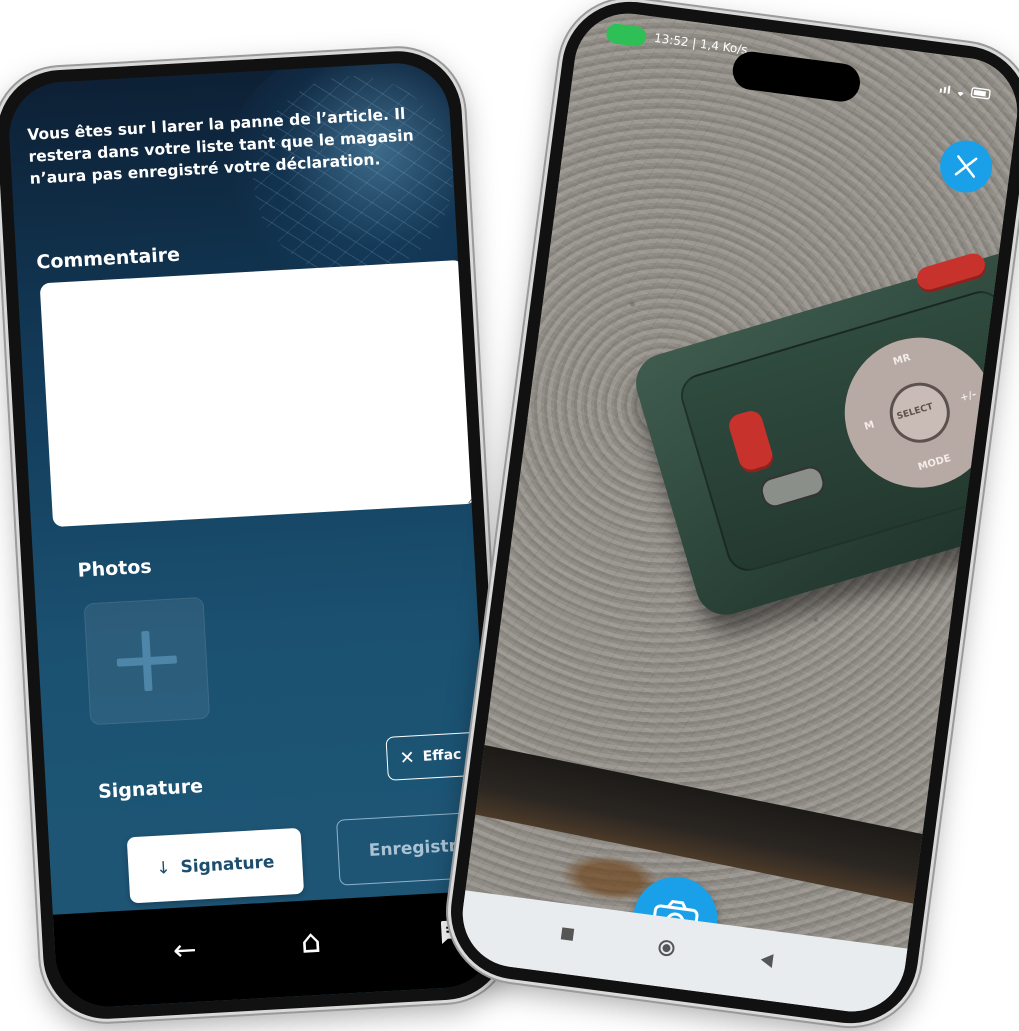 This screenshot has height=1031, width=1019. I want to click on photos-title: Photos, so click(115, 568).